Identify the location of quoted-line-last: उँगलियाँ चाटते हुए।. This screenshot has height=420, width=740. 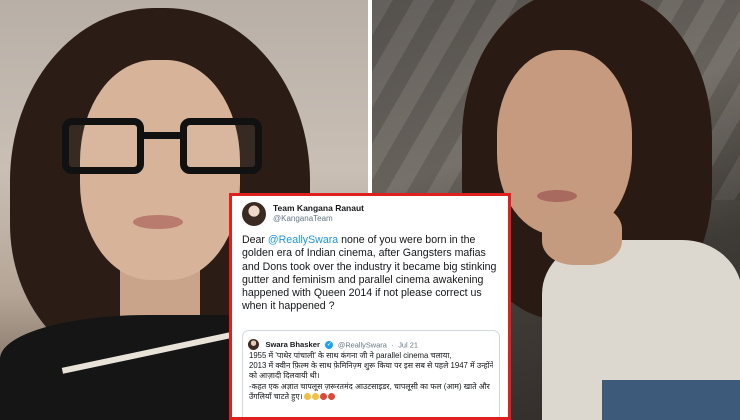
(371, 397).